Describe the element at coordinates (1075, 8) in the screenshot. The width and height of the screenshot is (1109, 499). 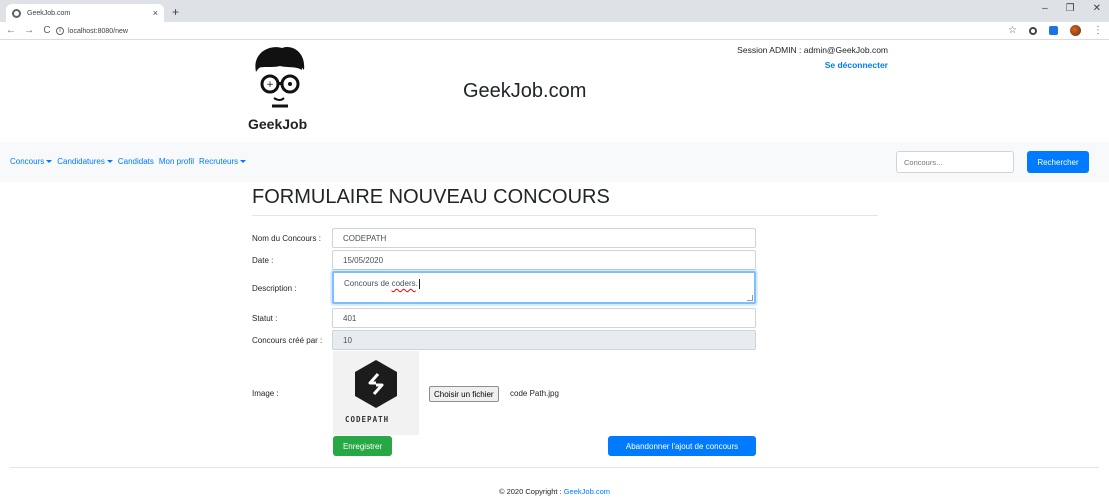
I see `window-controls: – ❐ ✕` at that location.